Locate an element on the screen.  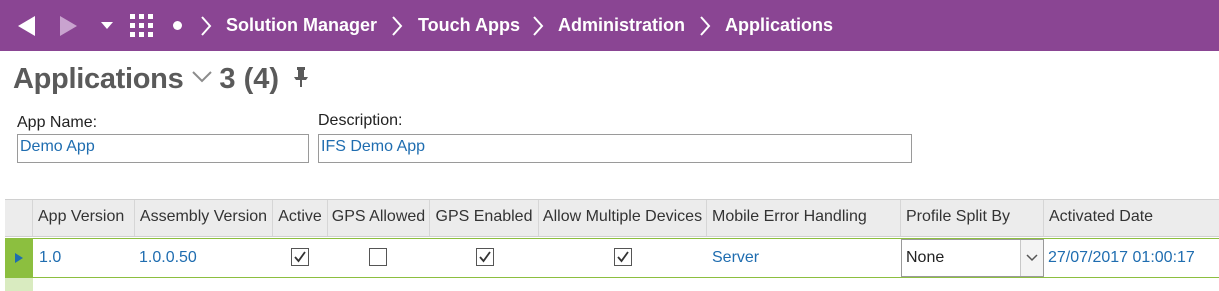
breadcrumb-solution-manager: Solution Manager is located at coordinates (301, 25).